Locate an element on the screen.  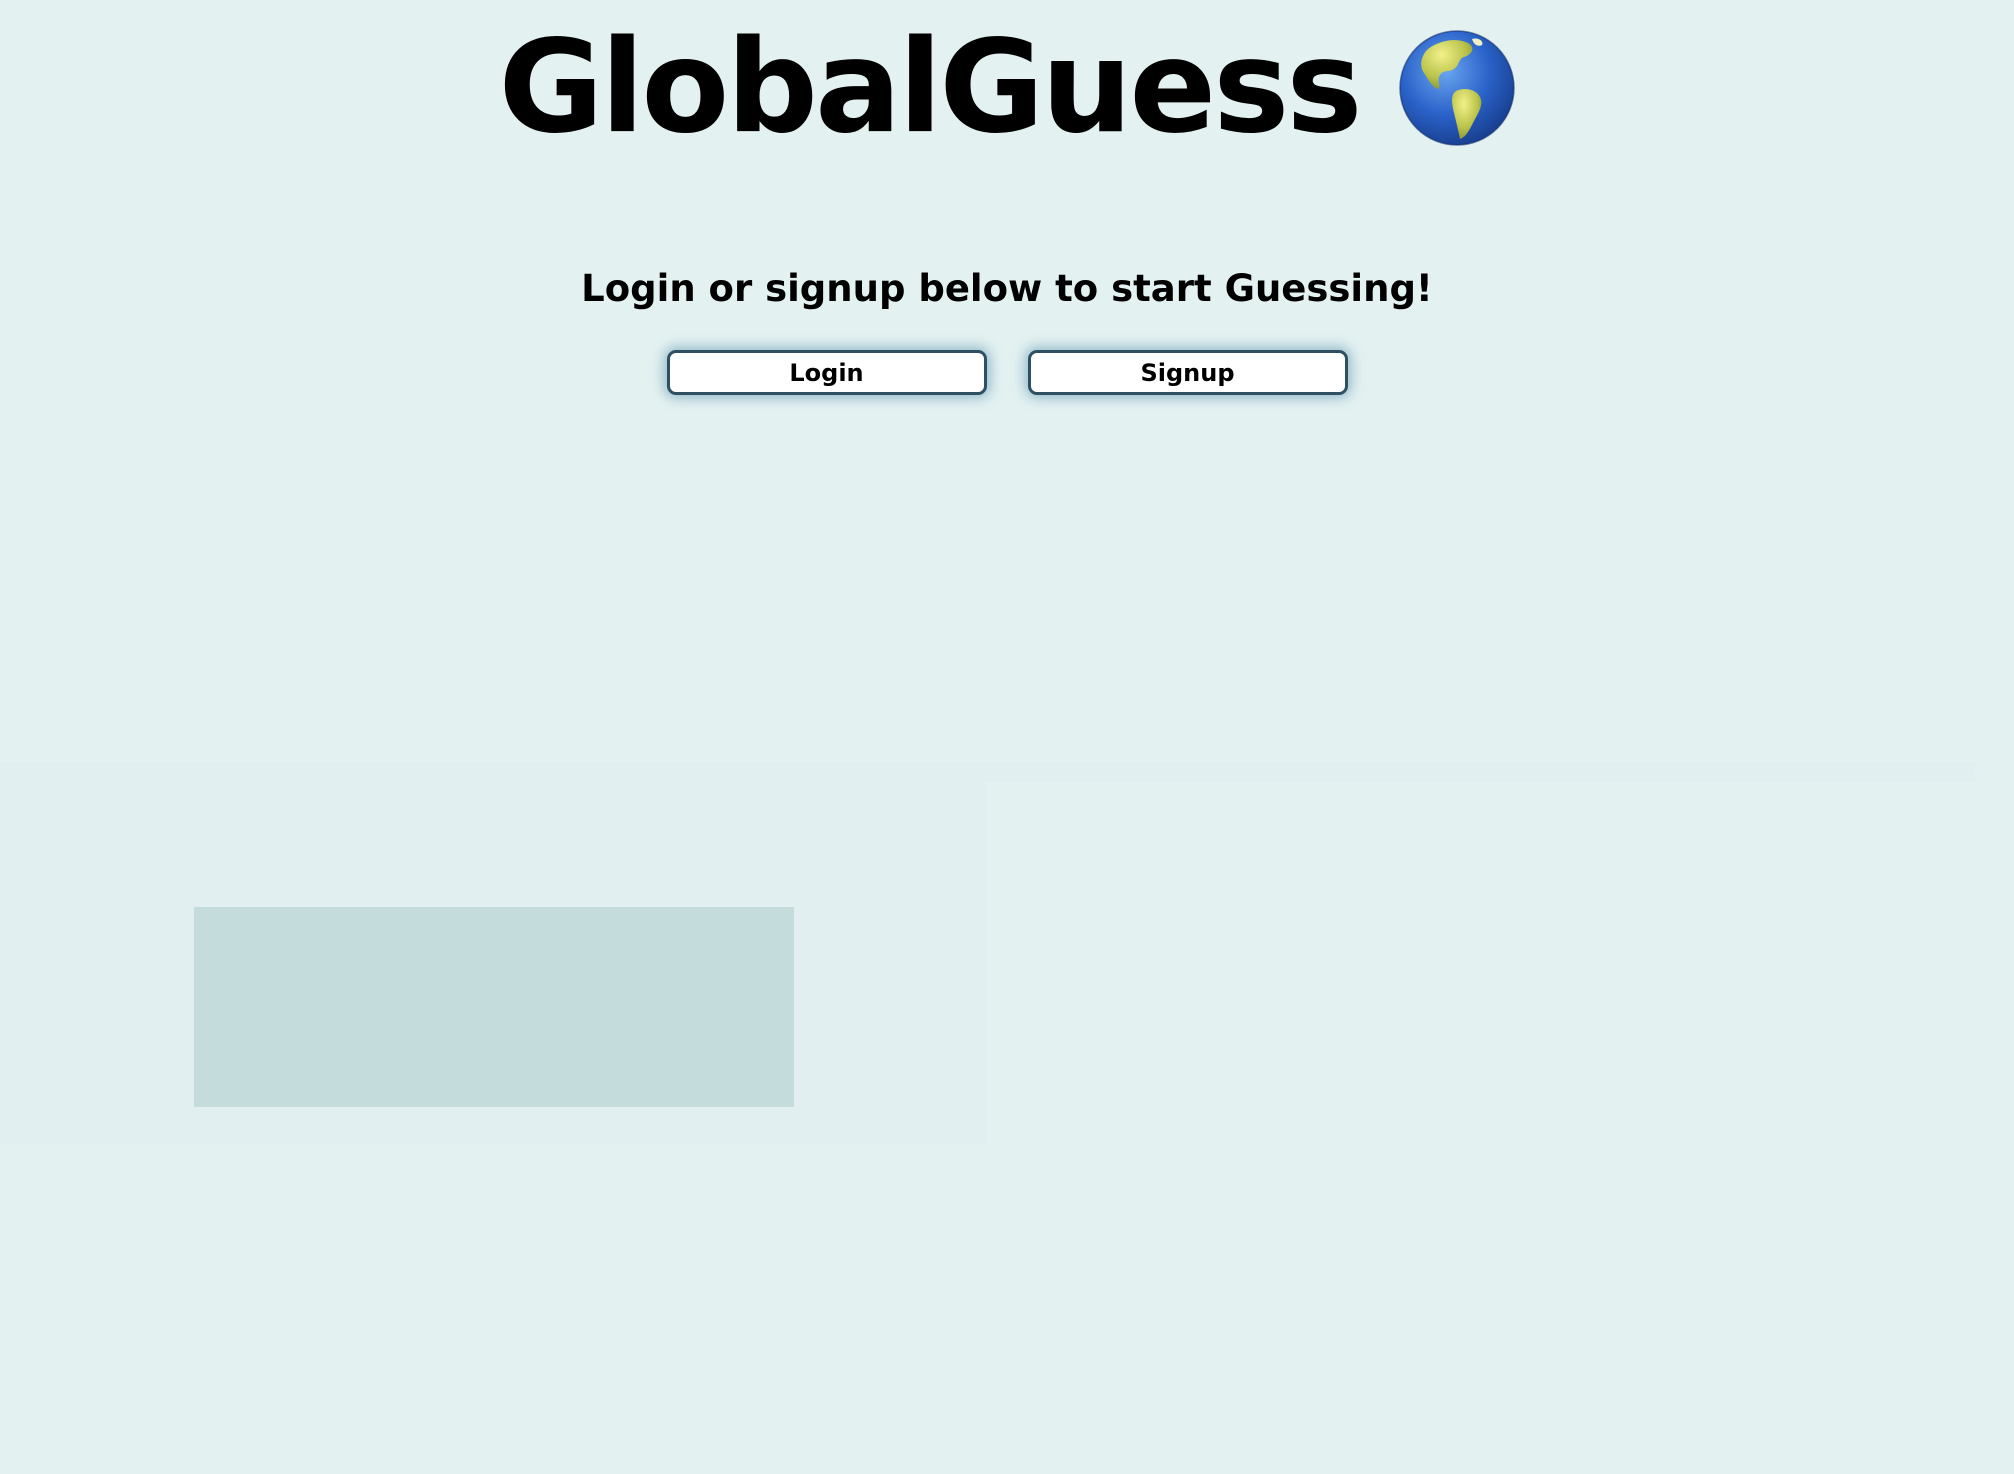
placeholder-box is located at coordinates (494, 1007).